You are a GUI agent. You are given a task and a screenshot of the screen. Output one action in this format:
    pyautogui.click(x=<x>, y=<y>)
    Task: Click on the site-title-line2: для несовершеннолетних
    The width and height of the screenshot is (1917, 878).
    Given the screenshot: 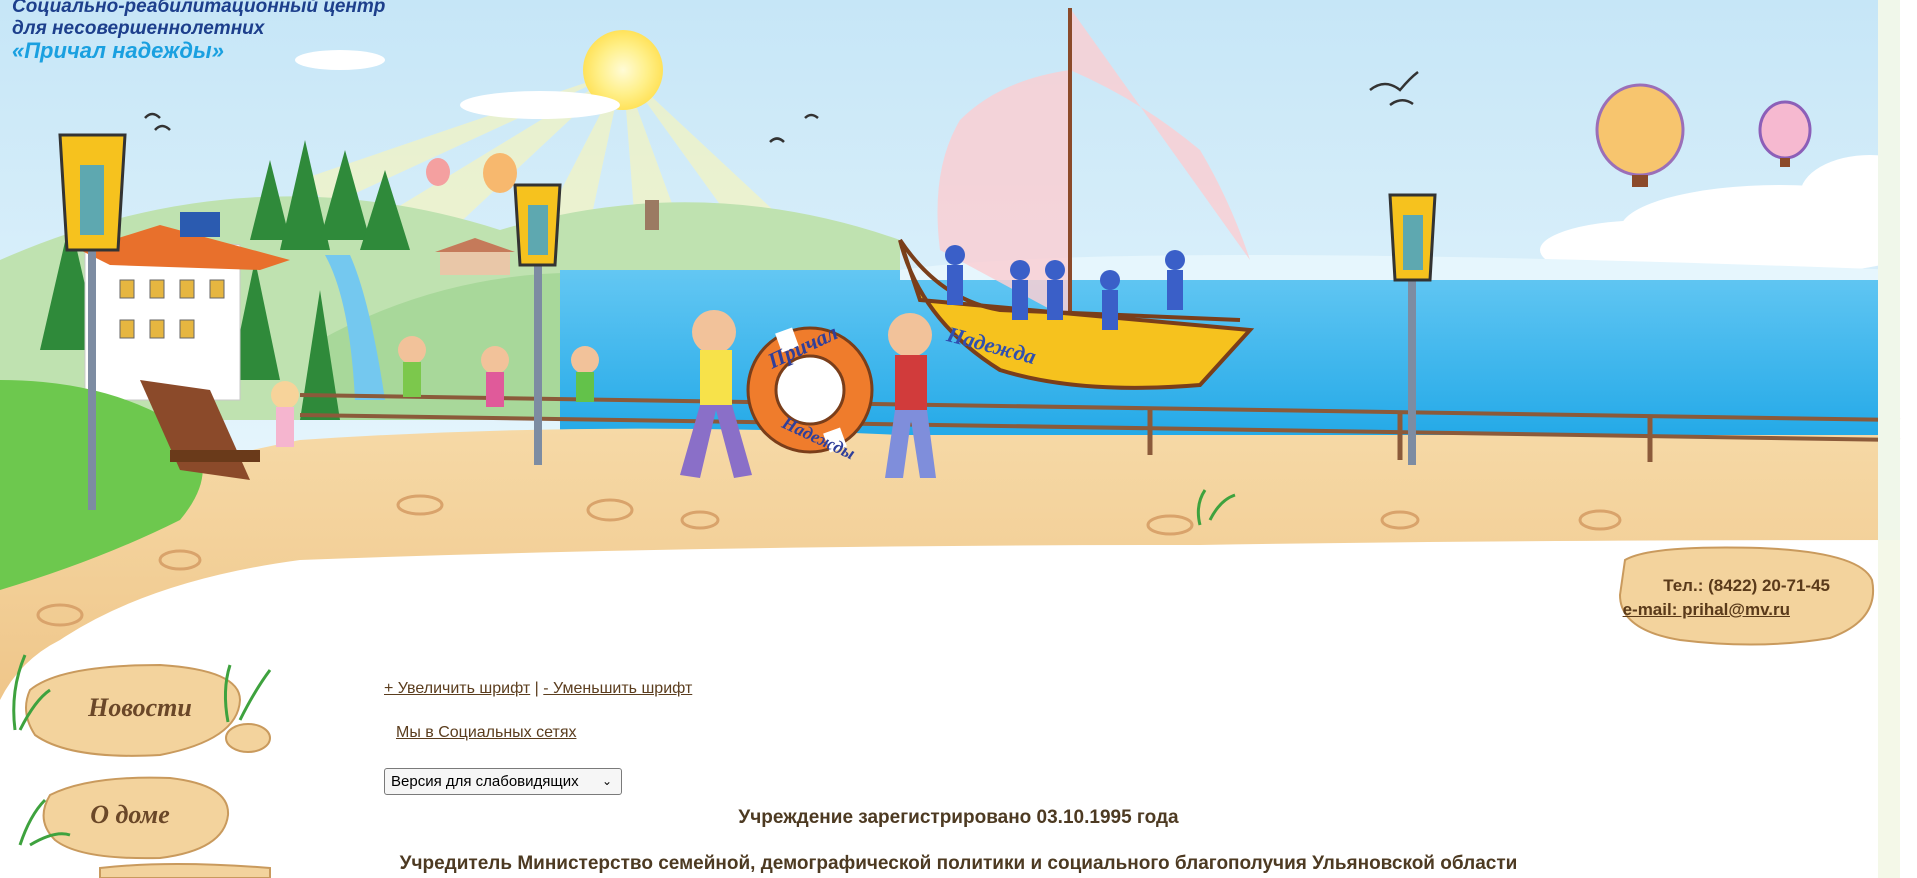 What is the action you would take?
    pyautogui.click(x=138, y=28)
    